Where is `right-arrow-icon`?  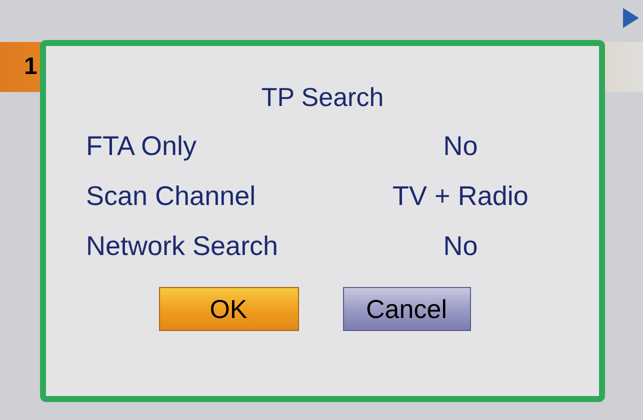
right-arrow-icon is located at coordinates (631, 18).